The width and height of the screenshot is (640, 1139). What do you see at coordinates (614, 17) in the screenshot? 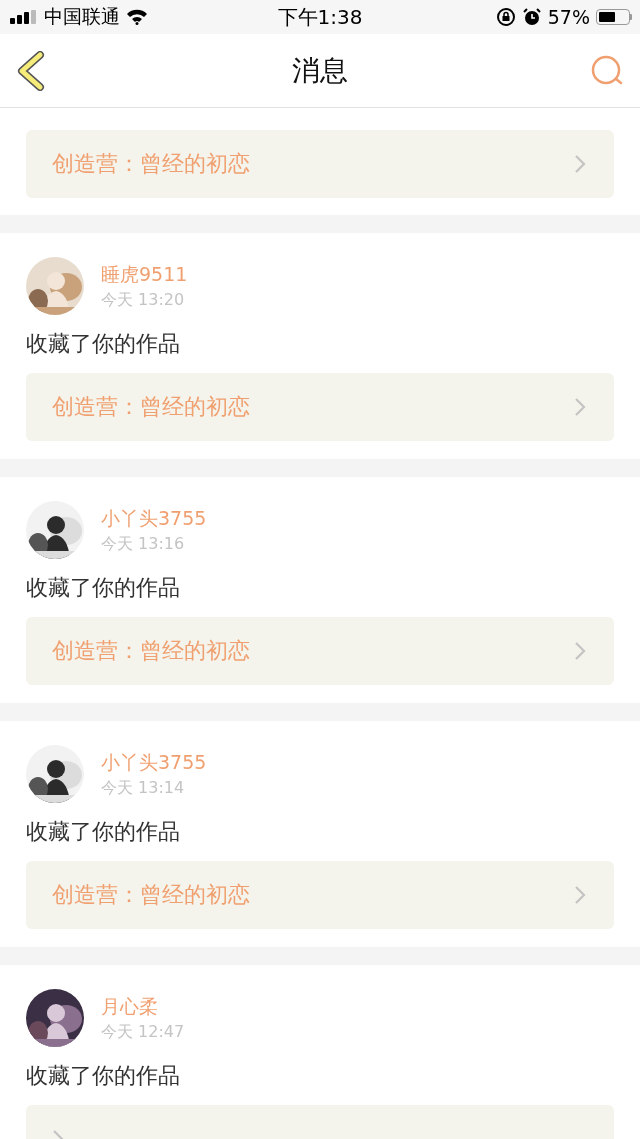
I see `battery-icon` at bounding box center [614, 17].